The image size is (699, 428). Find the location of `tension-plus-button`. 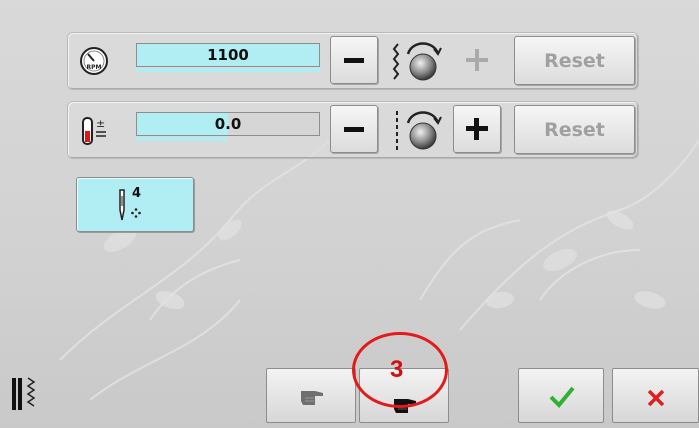

tension-plus-button is located at coordinates (477, 129).